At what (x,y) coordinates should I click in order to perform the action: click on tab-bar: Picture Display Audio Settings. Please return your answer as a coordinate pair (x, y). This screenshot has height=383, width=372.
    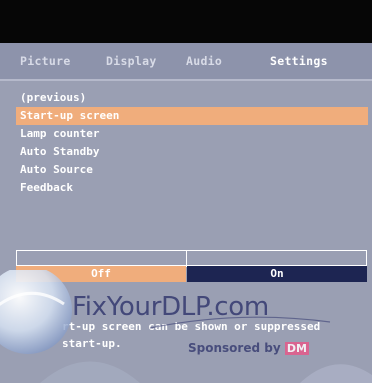
    Looking at the image, I should click on (186, 62).